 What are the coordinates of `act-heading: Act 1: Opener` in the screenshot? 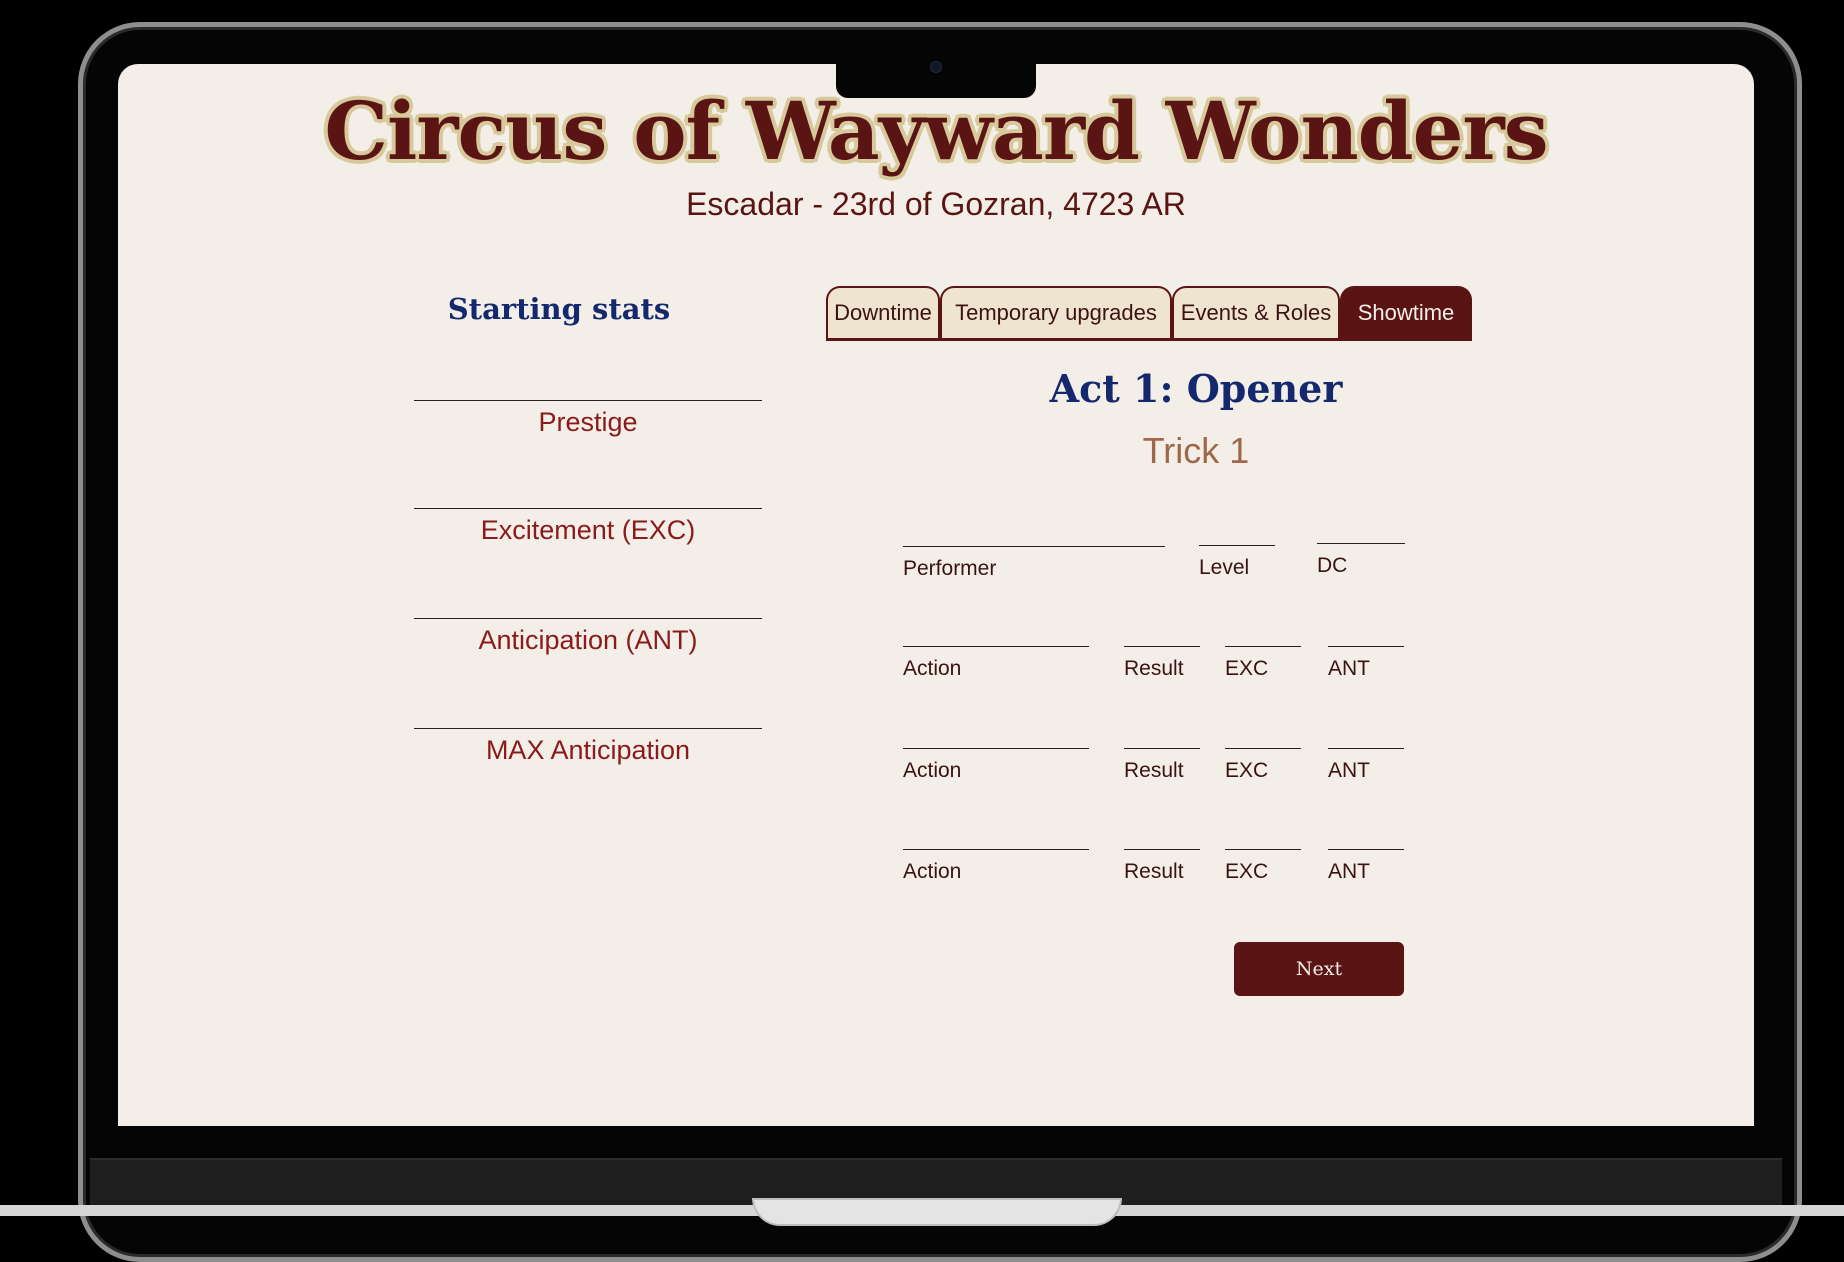 It's located at (1196, 388).